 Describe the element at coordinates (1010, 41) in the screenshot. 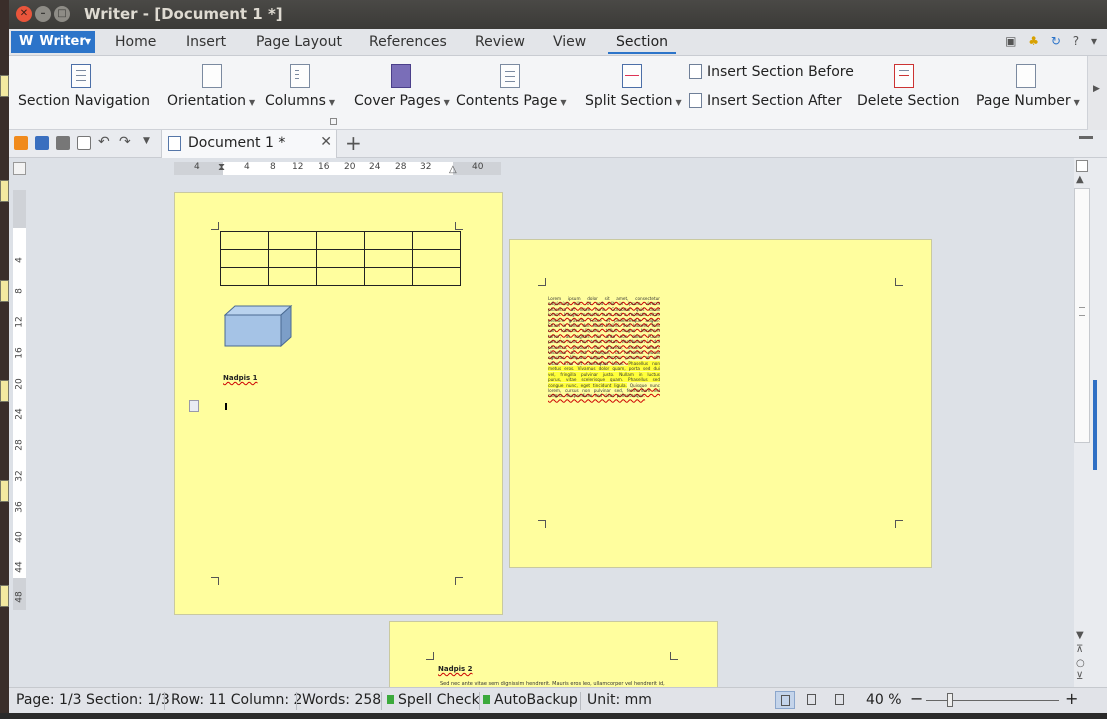

I see `skin-icon: ▣` at that location.